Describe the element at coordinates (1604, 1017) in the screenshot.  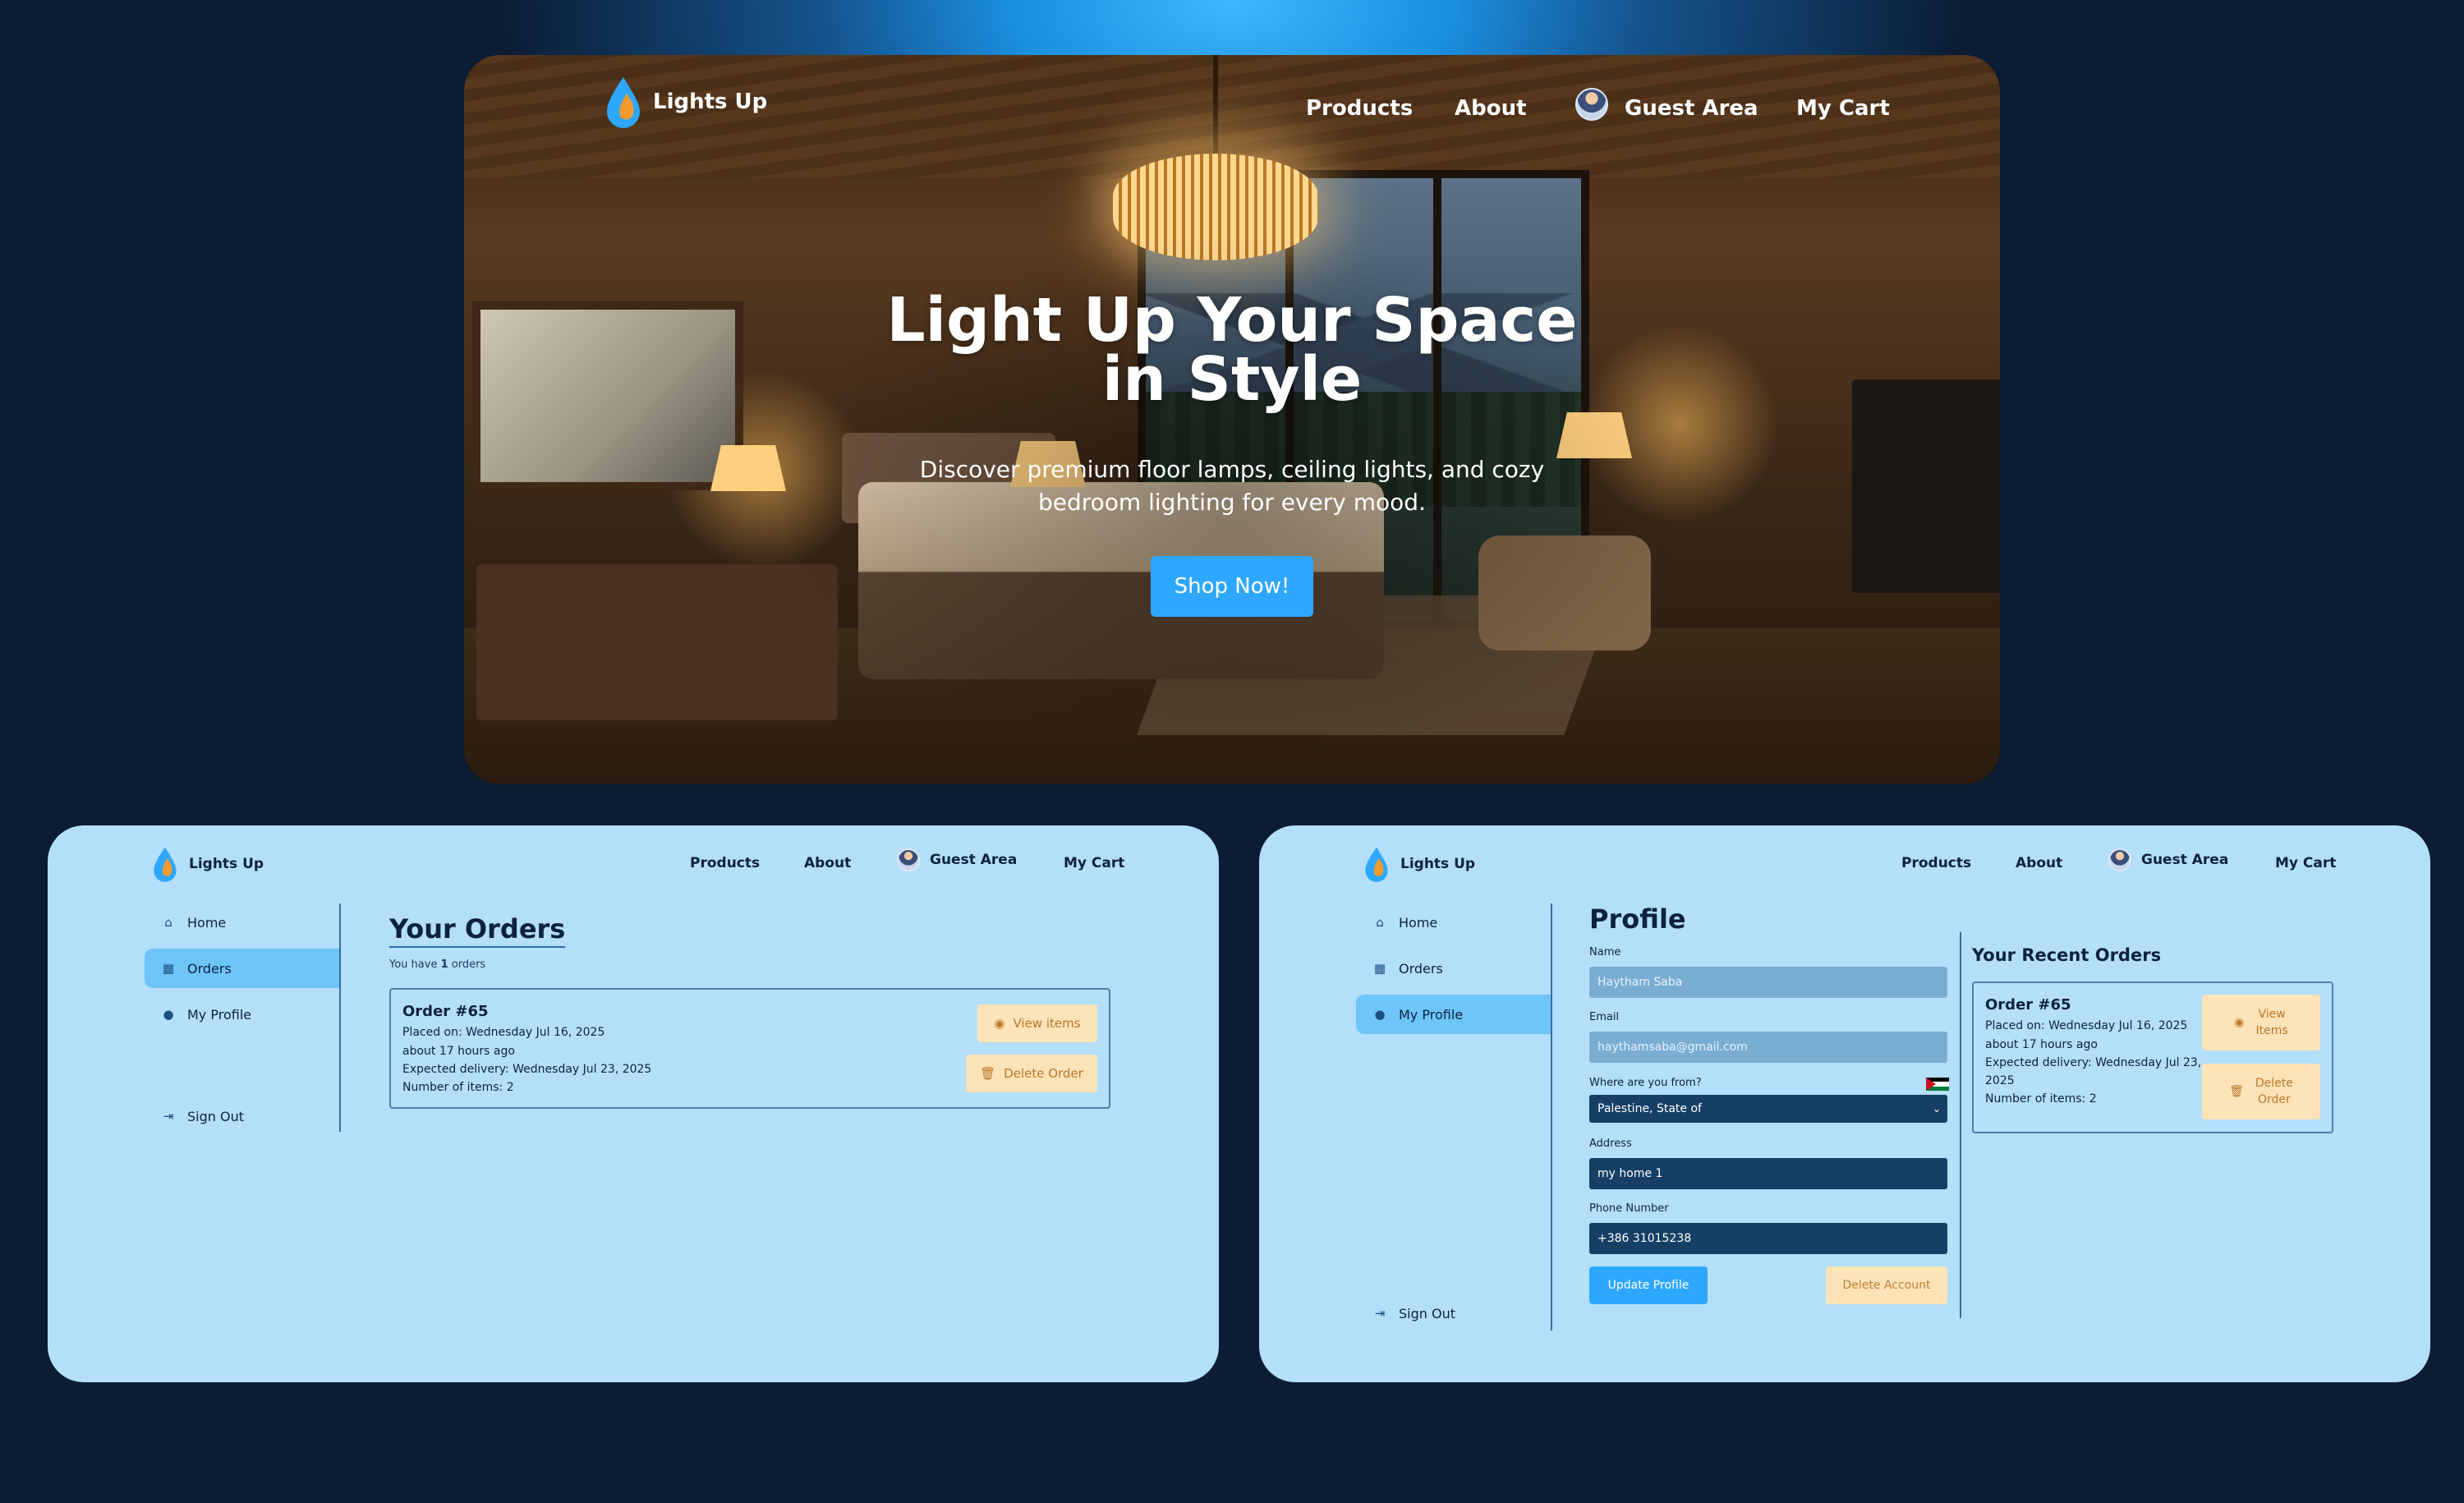
I see `email-label: Email` at that location.